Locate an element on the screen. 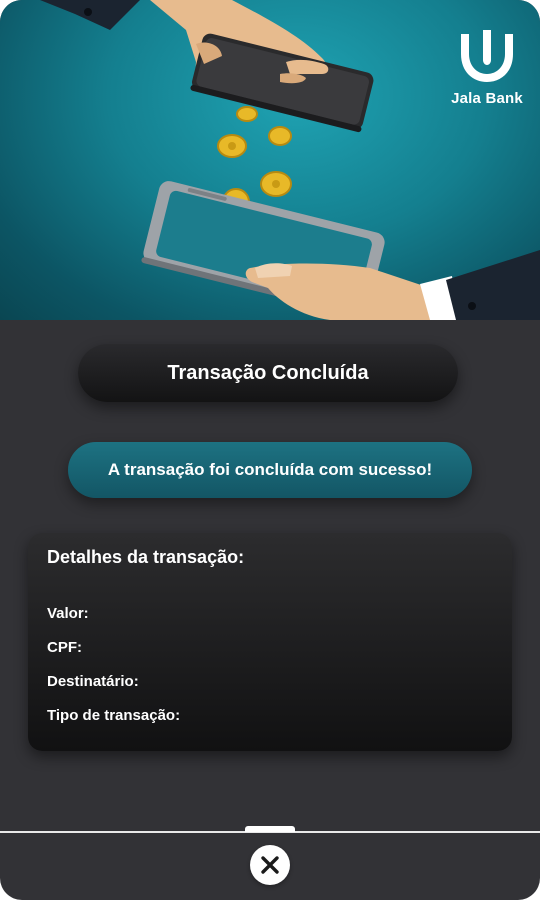 Image resolution: width=540 pixels, height=900 pixels. success-message-banner: A transação foi concluída com sucesso! is located at coordinates (270, 470).